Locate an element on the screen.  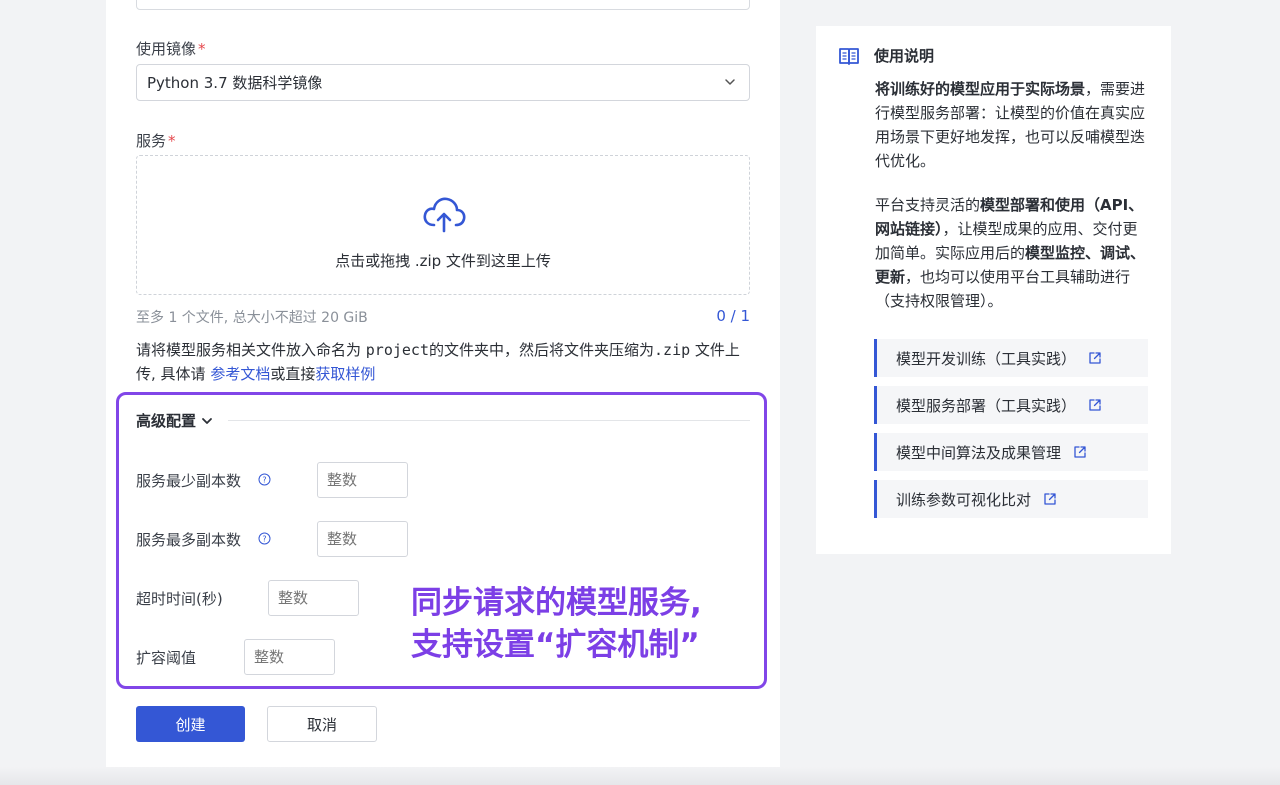
service-label: 服务 * is located at coordinates (156, 140).